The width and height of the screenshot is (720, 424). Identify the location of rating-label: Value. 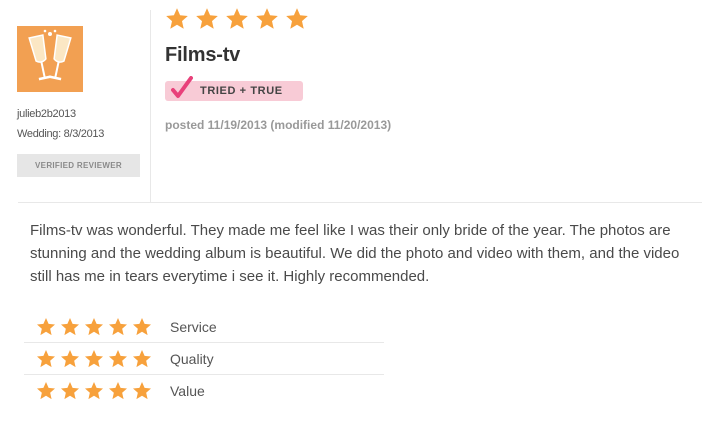
(187, 390).